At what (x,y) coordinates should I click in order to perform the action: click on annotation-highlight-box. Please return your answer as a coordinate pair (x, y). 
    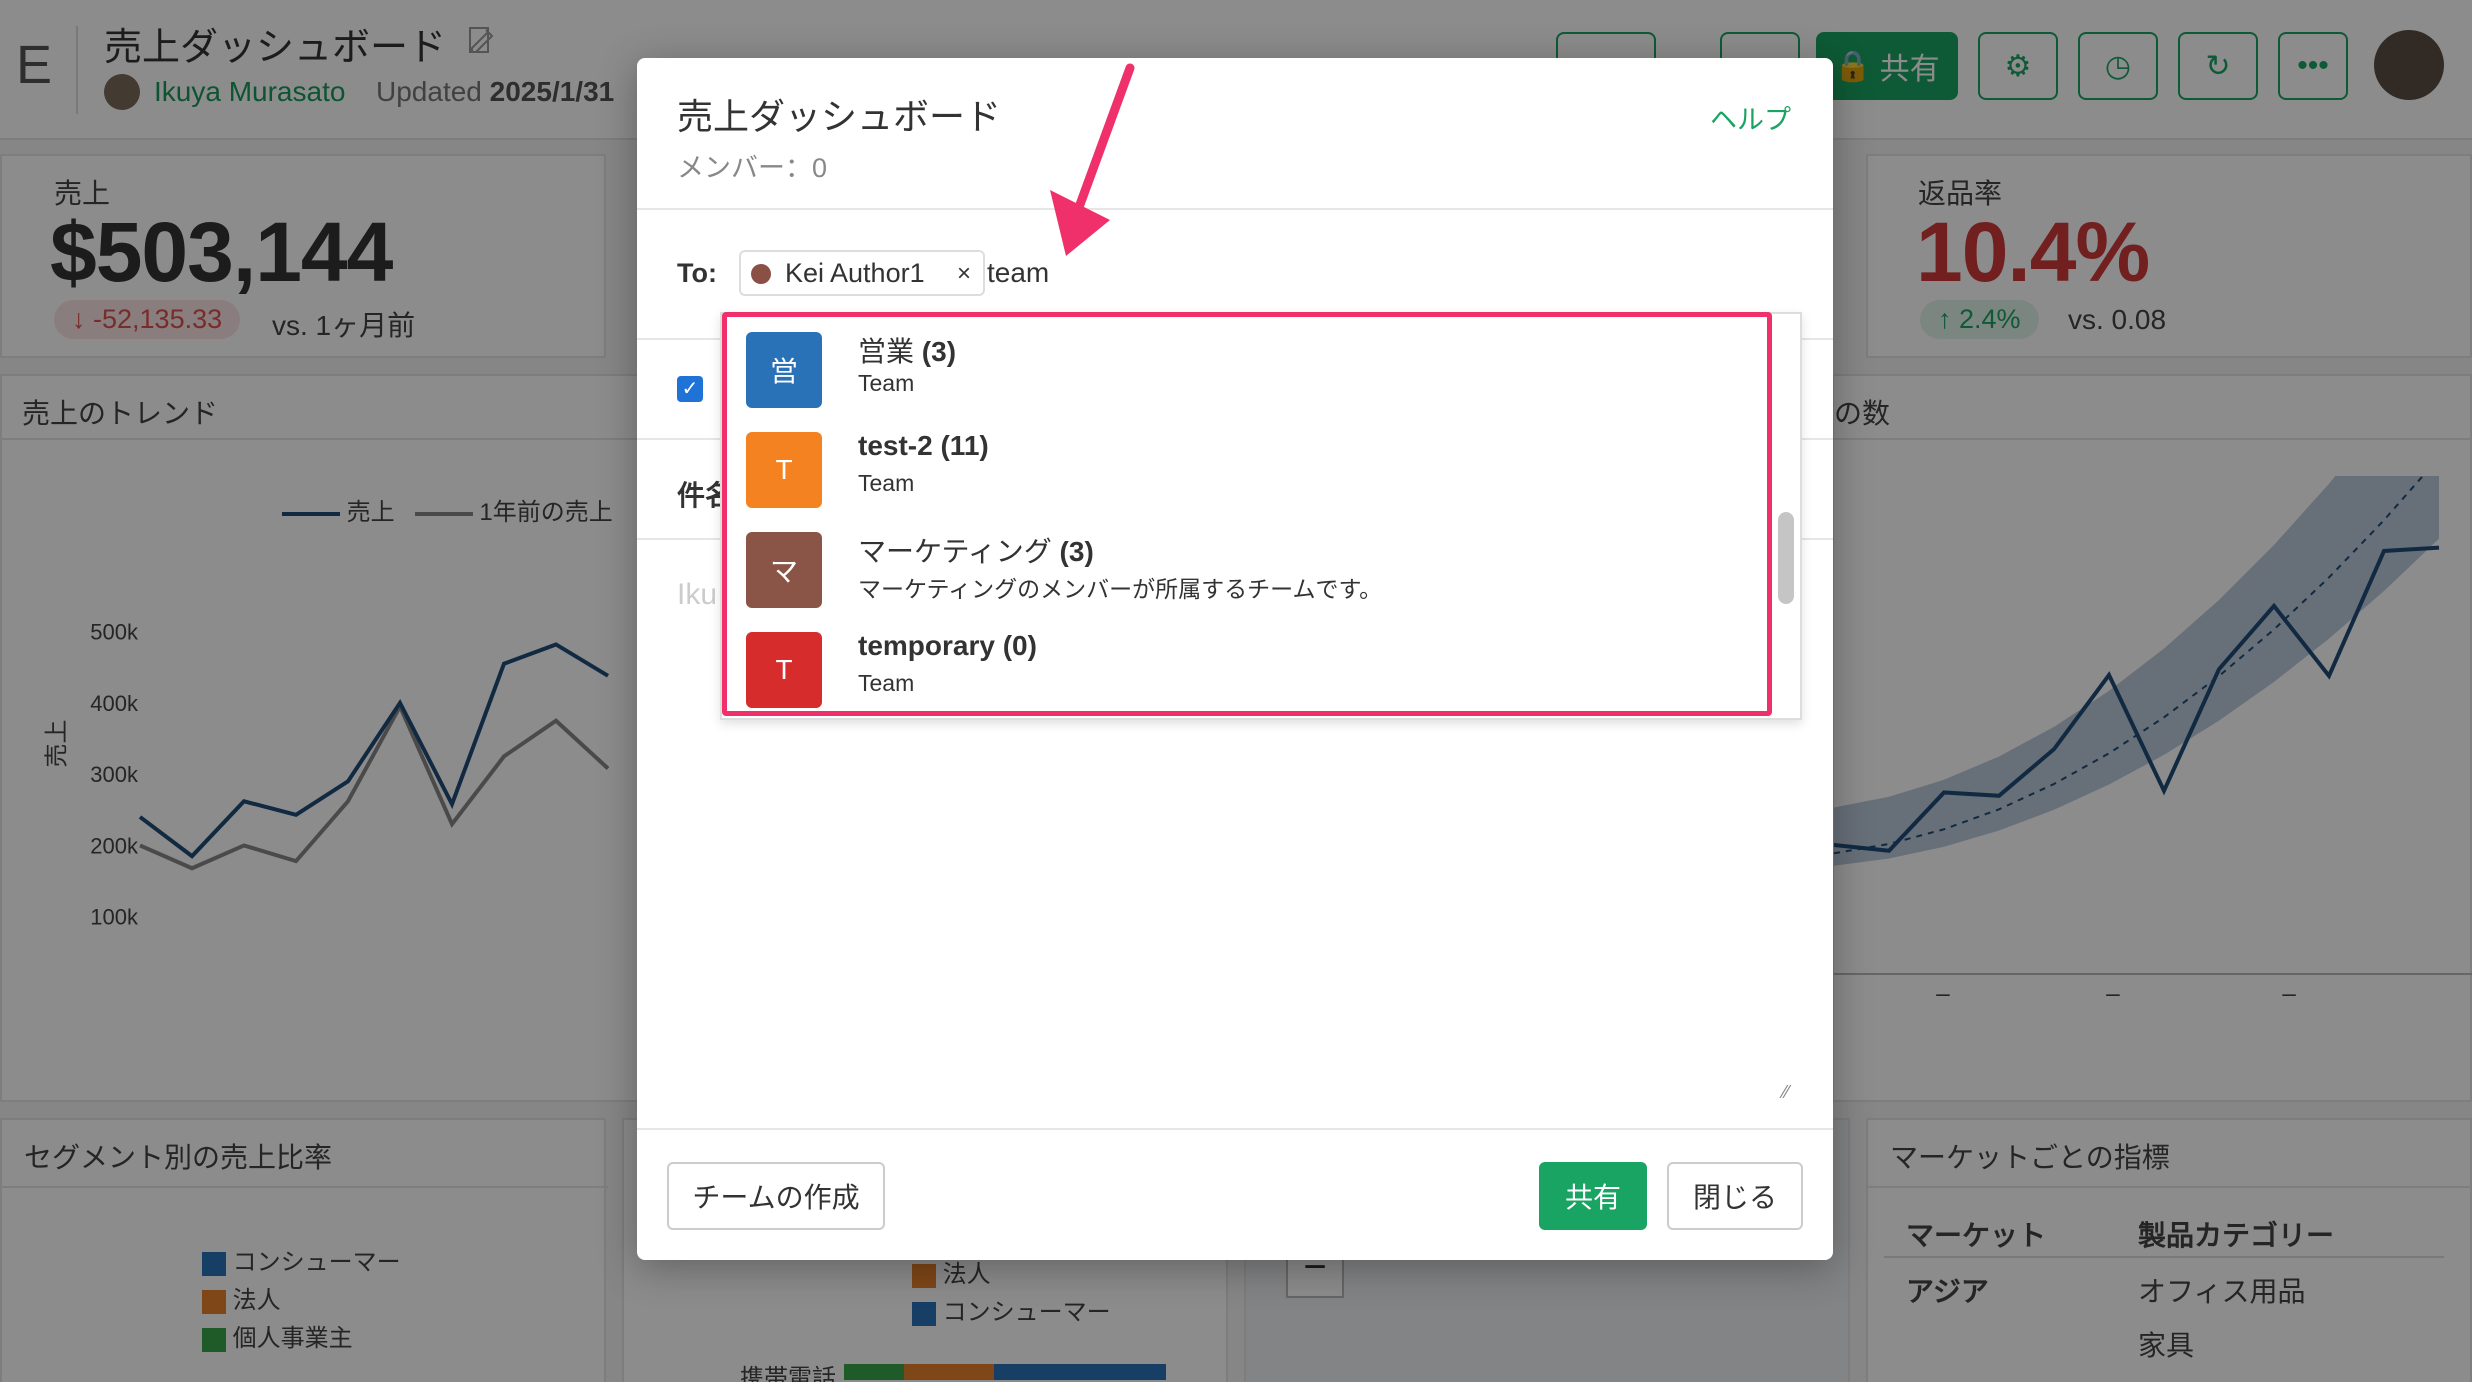
    Looking at the image, I should click on (1247, 514).